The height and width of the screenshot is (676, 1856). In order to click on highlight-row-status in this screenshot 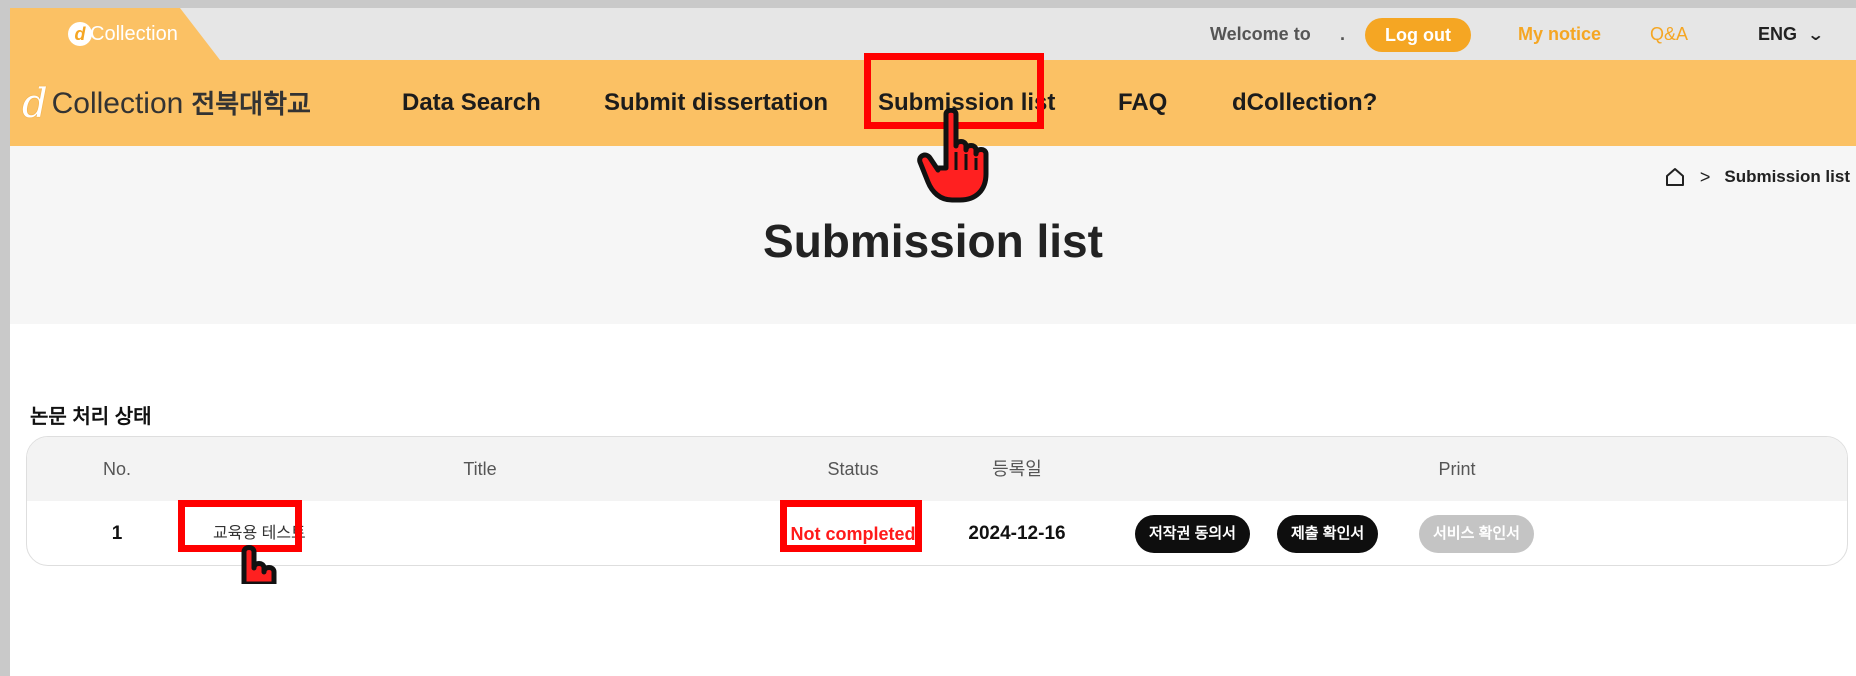, I will do `click(851, 526)`.